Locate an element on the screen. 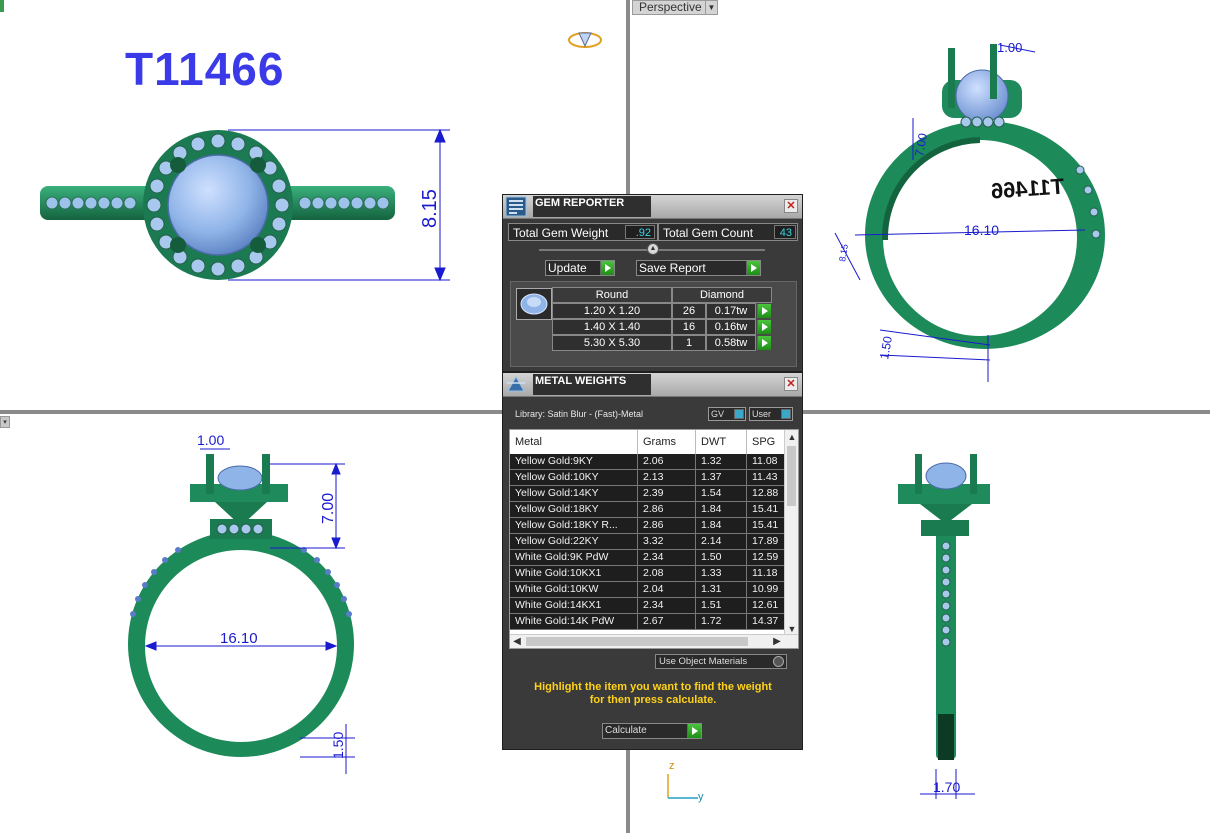 The height and width of the screenshot is (833, 1210). gem-row-weight: 0.16tw is located at coordinates (731, 327).